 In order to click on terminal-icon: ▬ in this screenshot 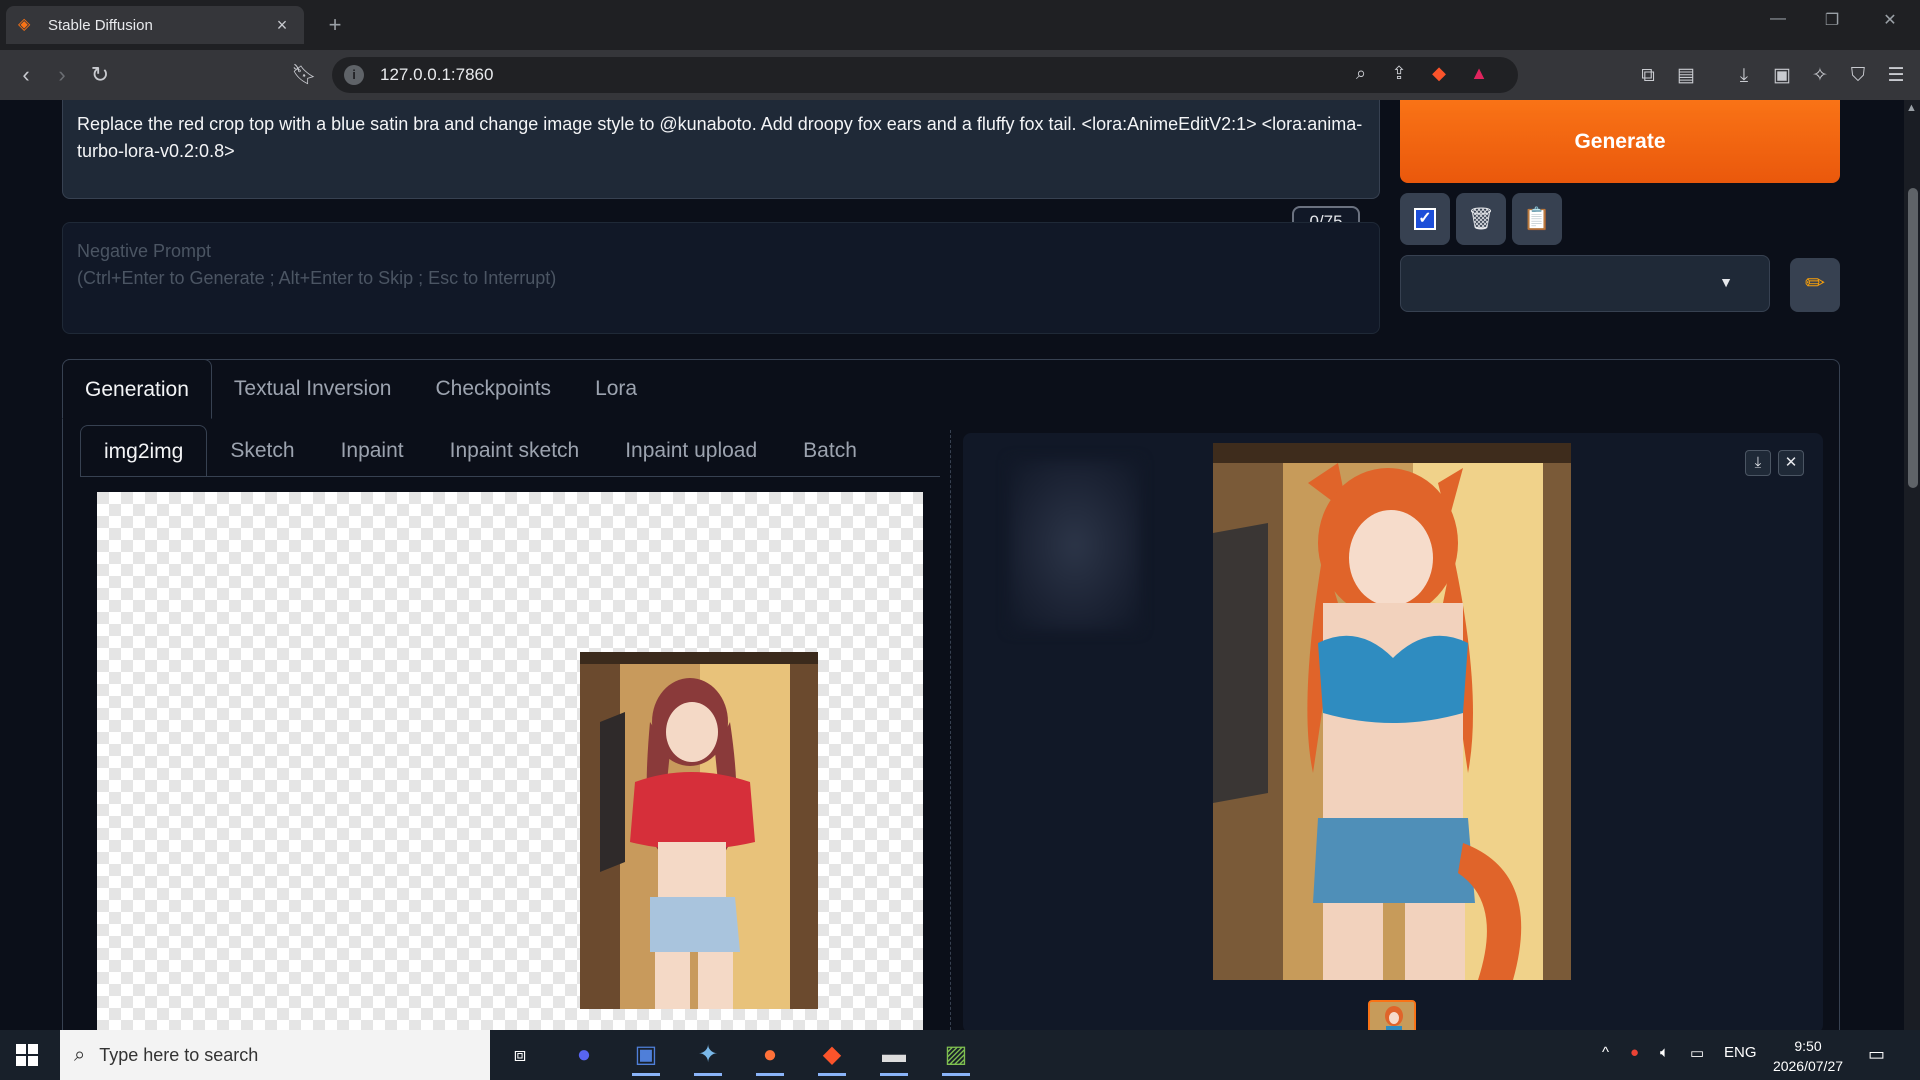, I will do `click(894, 1056)`.